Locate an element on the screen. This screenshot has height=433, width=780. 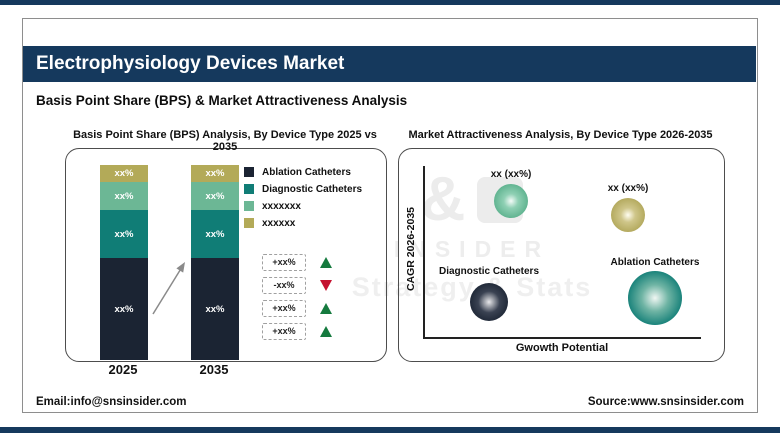
bubble-label: Diagnostic Catheters is located at coordinates (489, 271).